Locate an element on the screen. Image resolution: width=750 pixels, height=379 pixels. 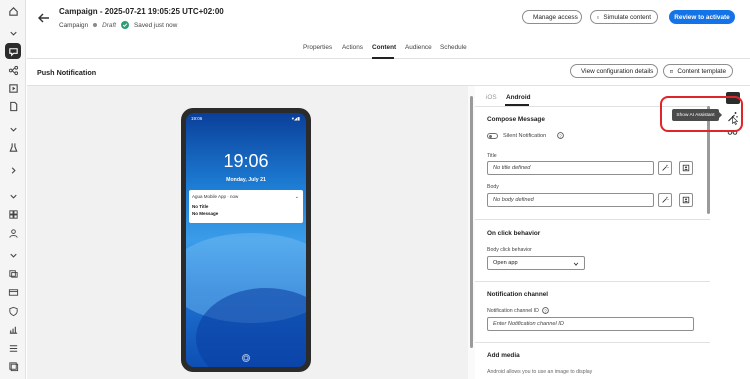
personalize-body-button is located at coordinates (686, 200).